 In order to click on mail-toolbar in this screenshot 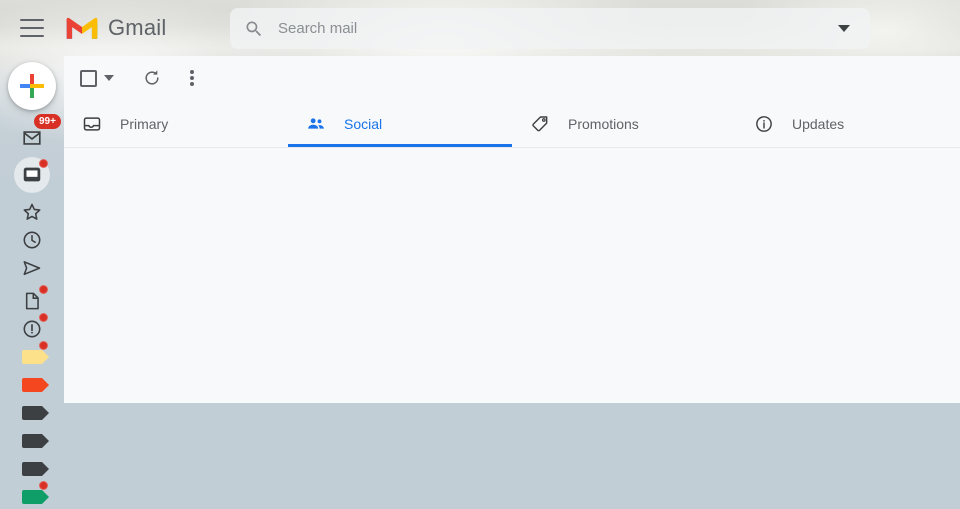, I will do `click(512, 78)`.